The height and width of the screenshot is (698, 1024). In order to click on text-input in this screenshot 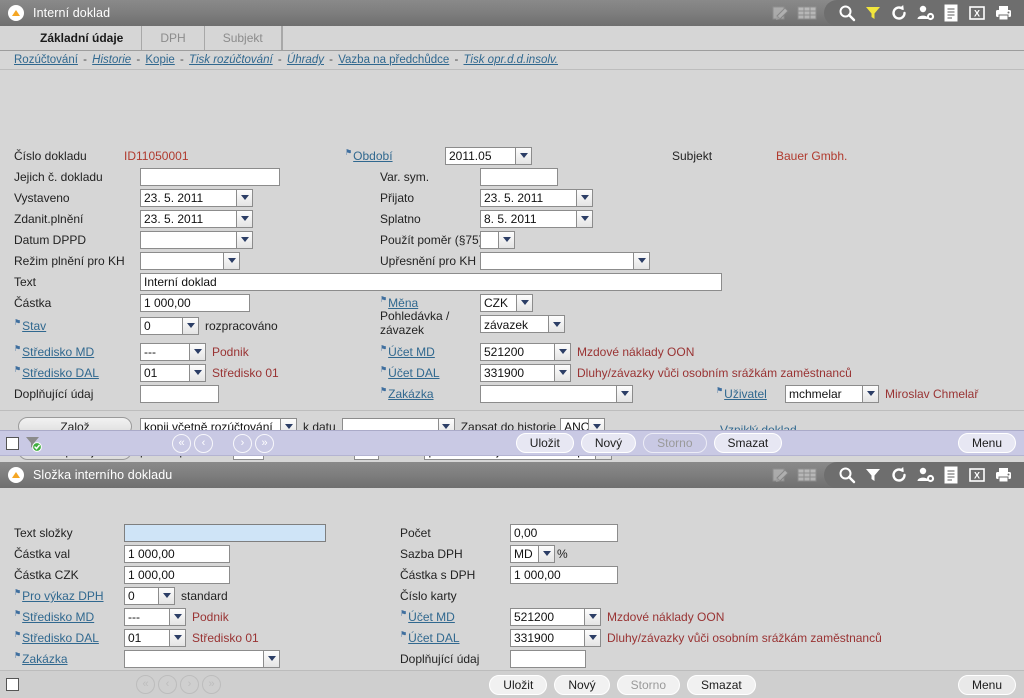, I will do `click(431, 281)`.